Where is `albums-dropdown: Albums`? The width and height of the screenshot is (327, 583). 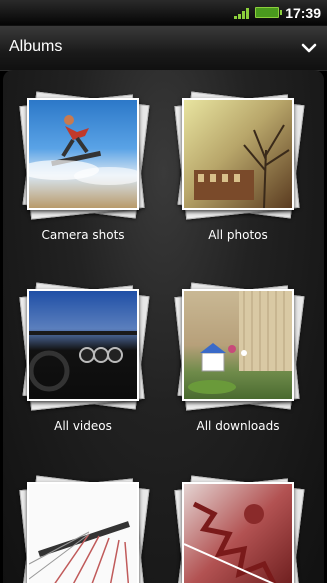 albums-dropdown: Albums is located at coordinates (163, 48).